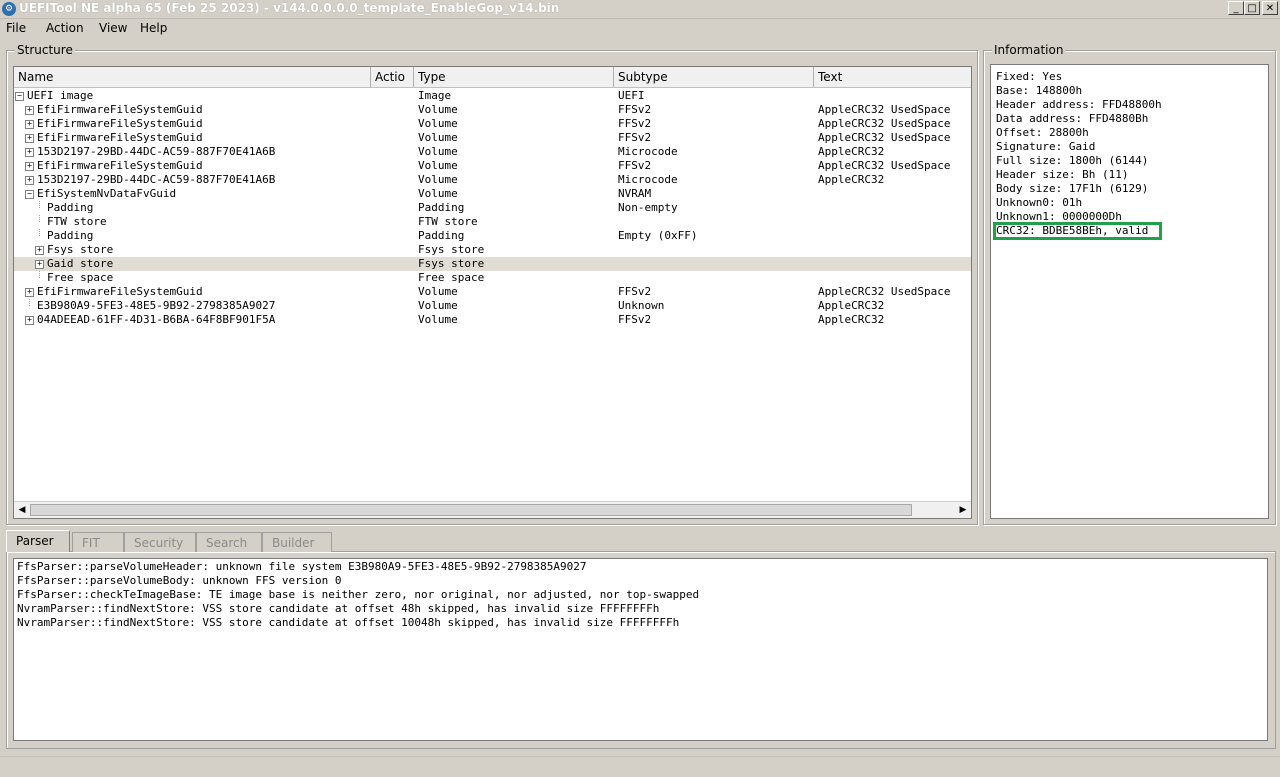  What do you see at coordinates (1062, 174) in the screenshot?
I see `info-line: Header size: Bh (11)` at bounding box center [1062, 174].